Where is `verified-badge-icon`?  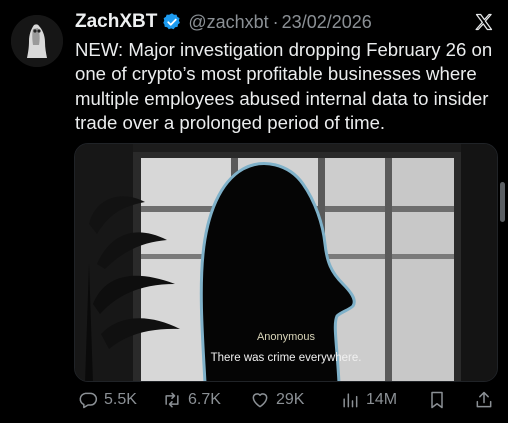 verified-badge-icon is located at coordinates (172, 21).